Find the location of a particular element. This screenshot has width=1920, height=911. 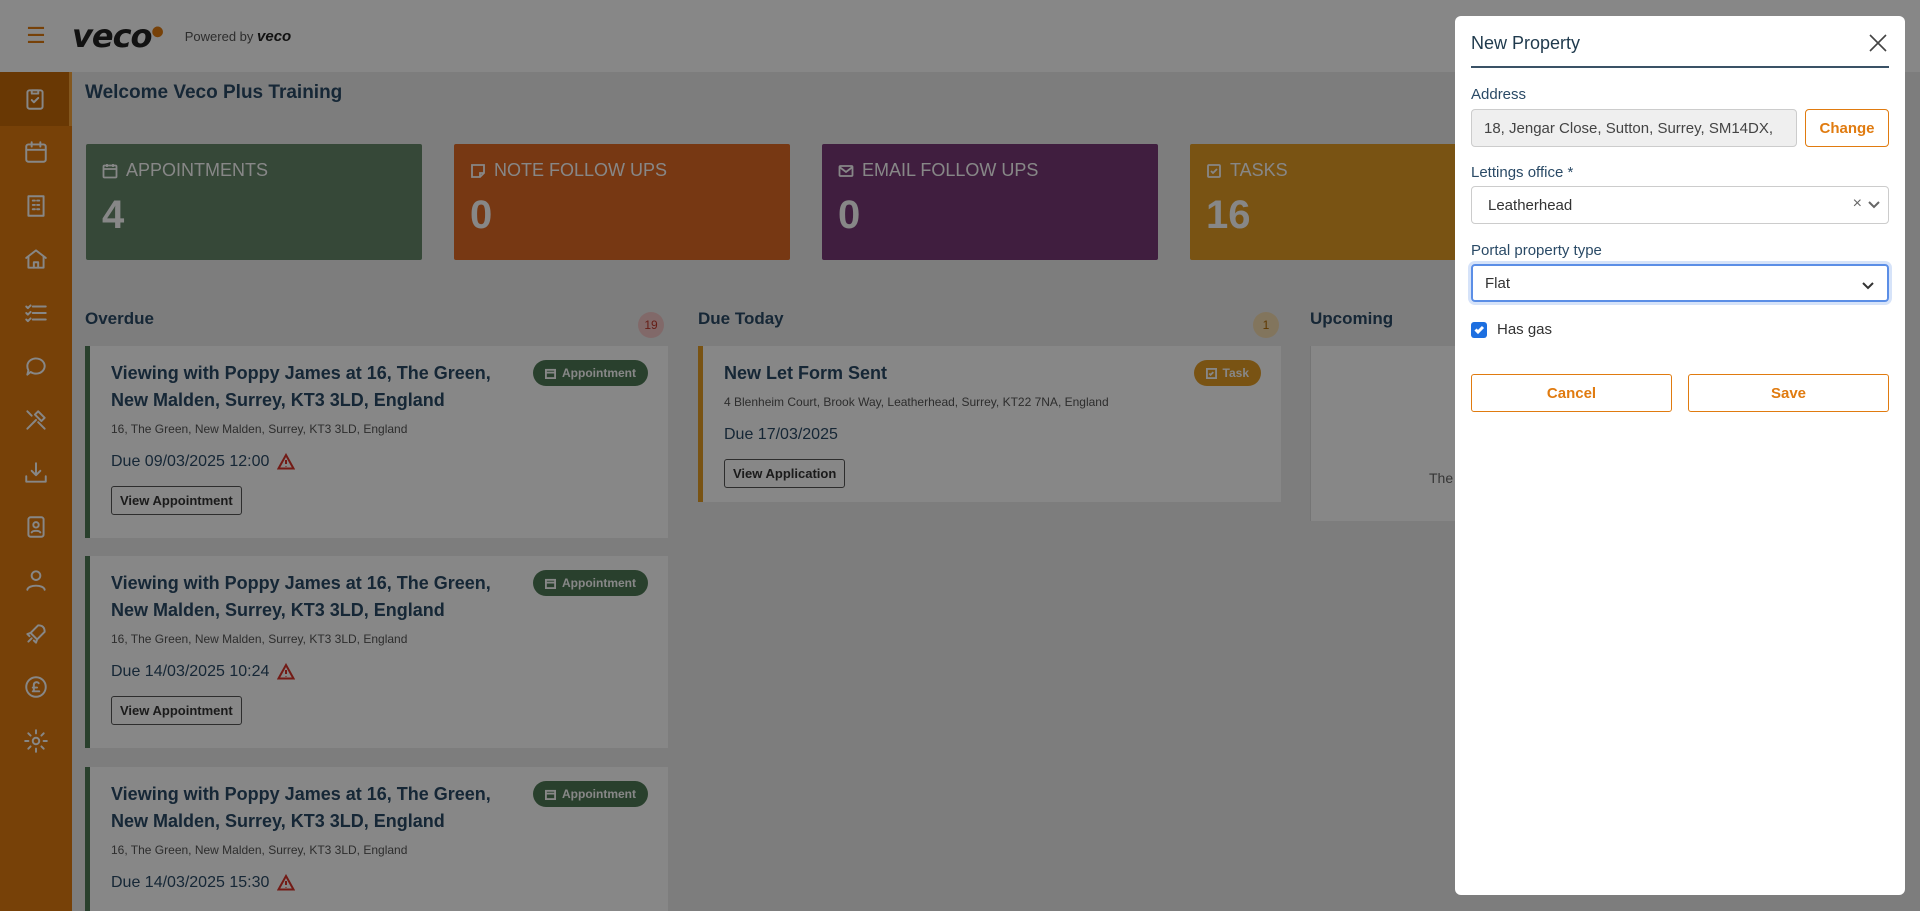

has-gas-checkbox is located at coordinates (1479, 329).